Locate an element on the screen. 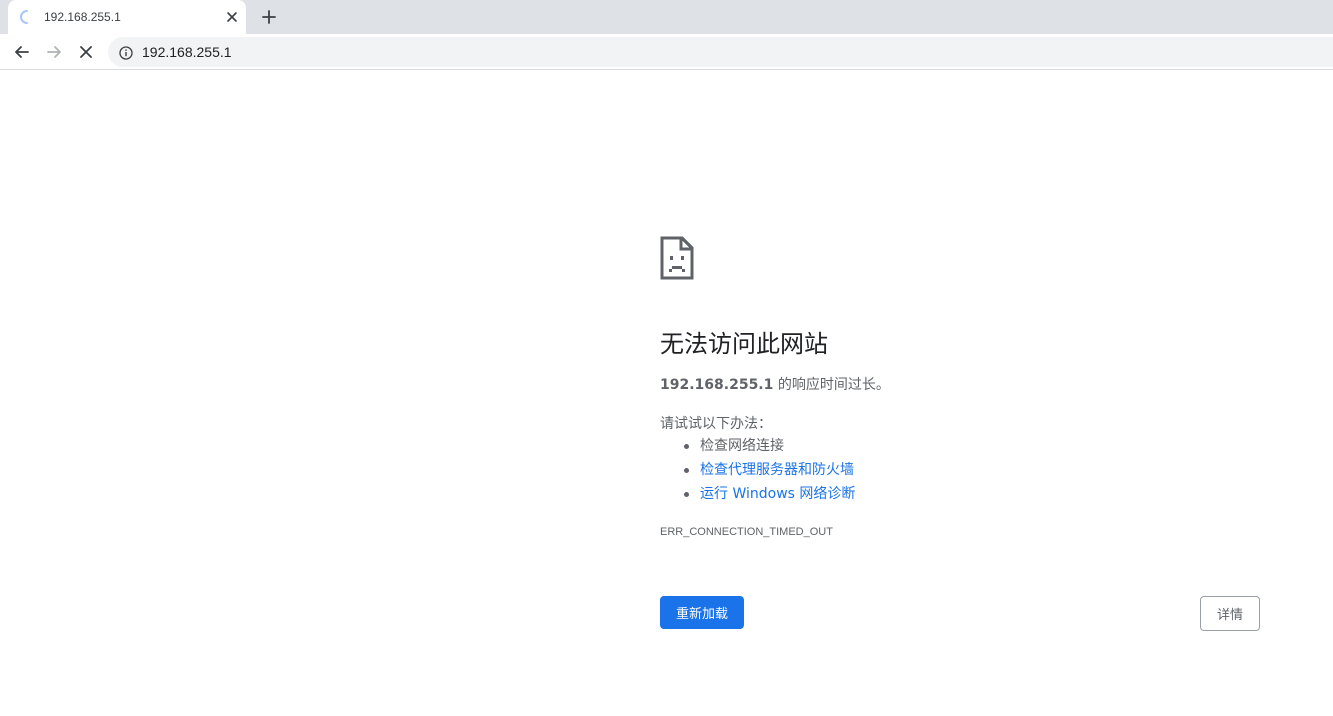 The image size is (1333, 716). suggestion-run-diagnostics: 运行 Windows 网络诊断 is located at coordinates (757, 494).